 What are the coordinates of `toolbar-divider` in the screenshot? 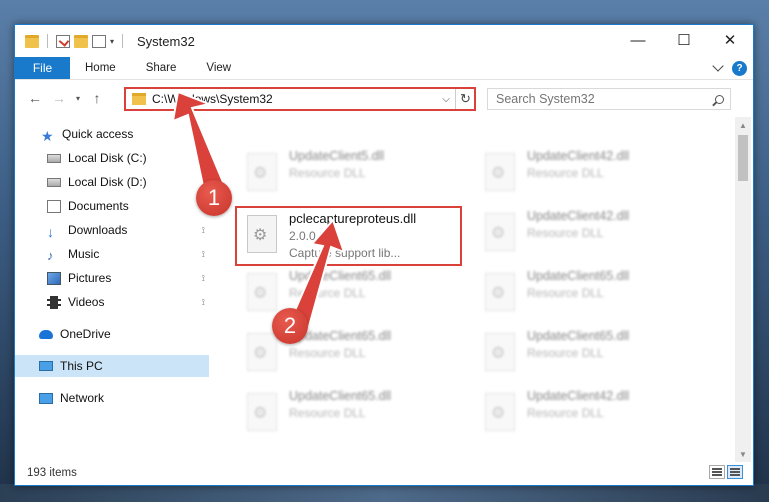 It's located at (47, 41).